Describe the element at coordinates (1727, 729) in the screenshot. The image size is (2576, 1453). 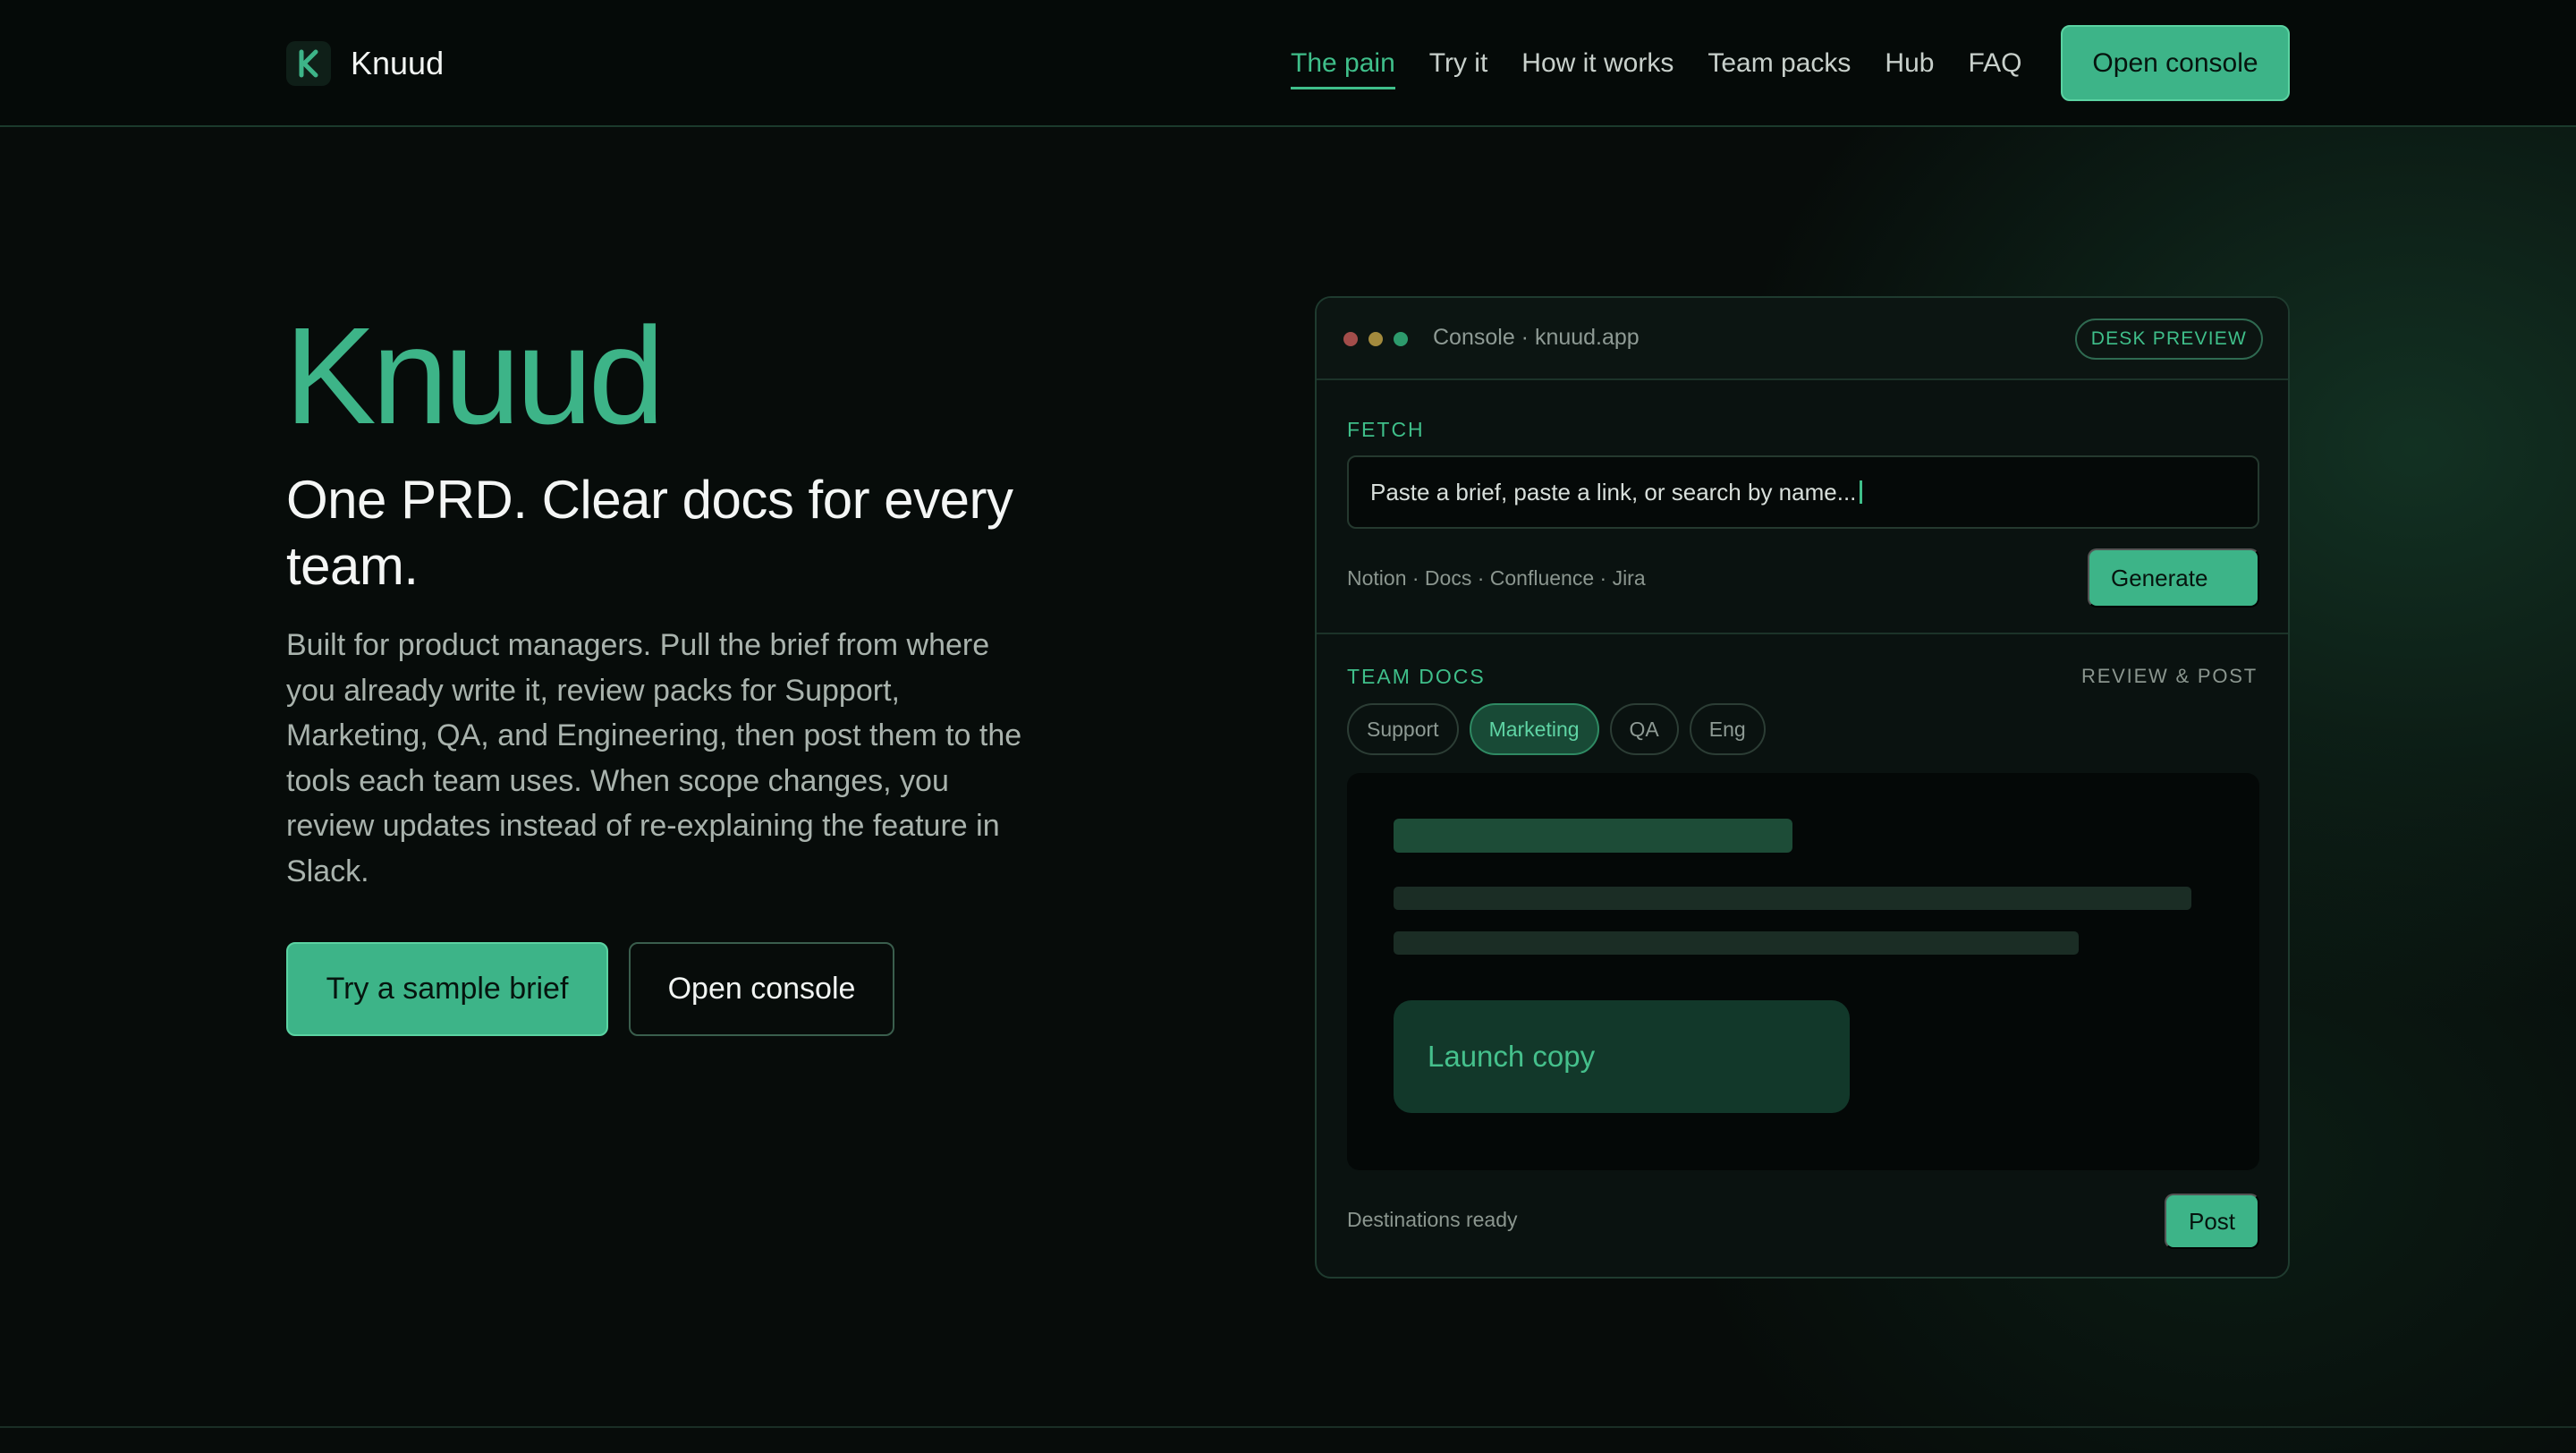
I see `tab-eng: Eng` at that location.